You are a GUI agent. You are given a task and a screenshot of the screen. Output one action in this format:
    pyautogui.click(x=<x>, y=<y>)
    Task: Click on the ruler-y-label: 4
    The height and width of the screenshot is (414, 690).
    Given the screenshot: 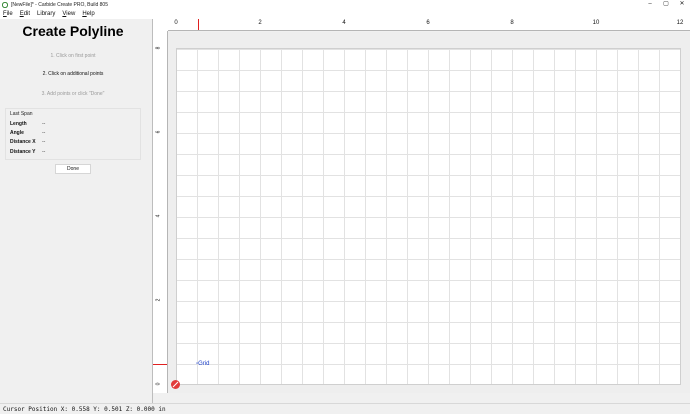 What is the action you would take?
    pyautogui.click(x=158, y=216)
    